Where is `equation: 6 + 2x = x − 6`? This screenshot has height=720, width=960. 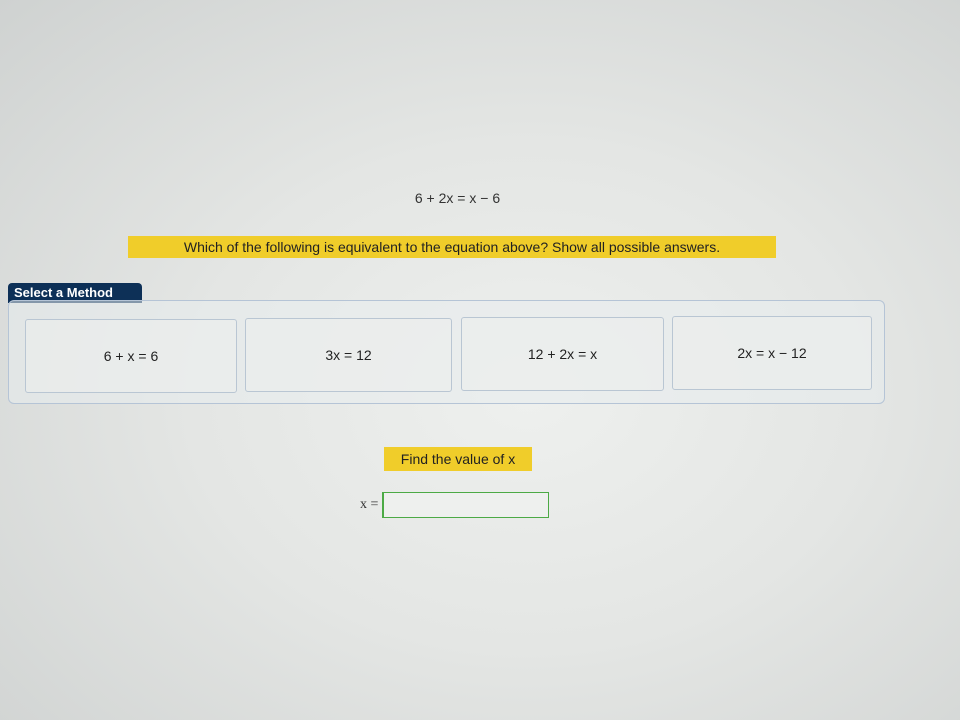 equation: 6 + 2x = x − 6 is located at coordinates (457, 198).